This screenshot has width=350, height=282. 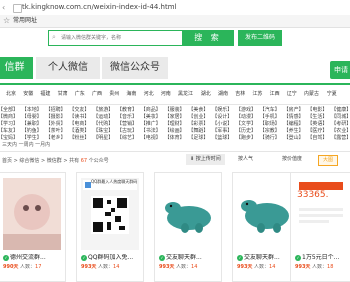 I want to click on province-filter-item: 河南, so click(x=166, y=94).